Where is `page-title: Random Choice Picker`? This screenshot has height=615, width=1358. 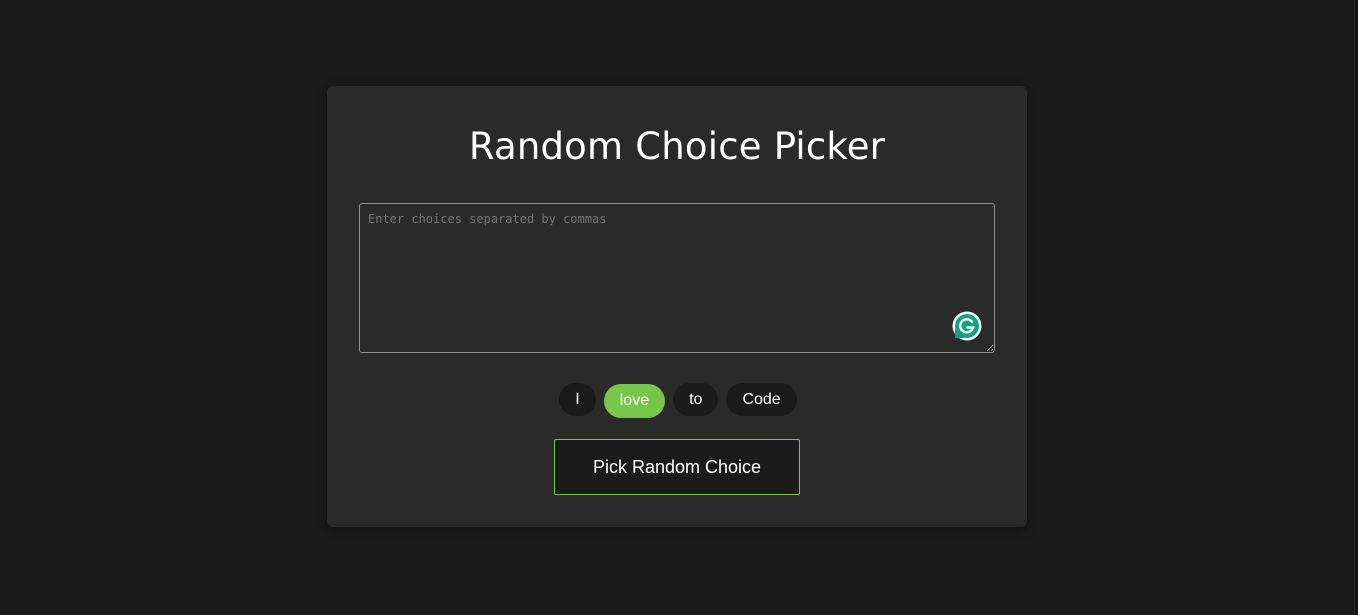 page-title: Random Choice Picker is located at coordinates (677, 146).